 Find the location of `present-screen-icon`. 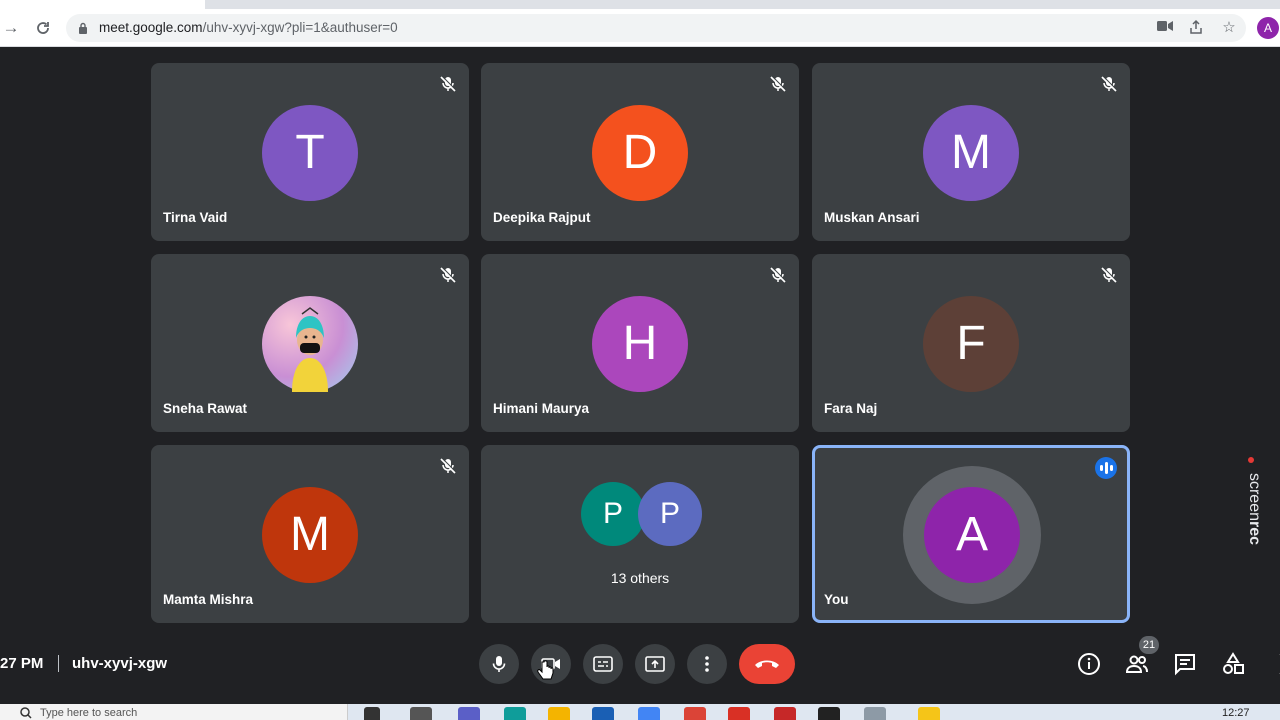

present-screen-icon is located at coordinates (655, 664).